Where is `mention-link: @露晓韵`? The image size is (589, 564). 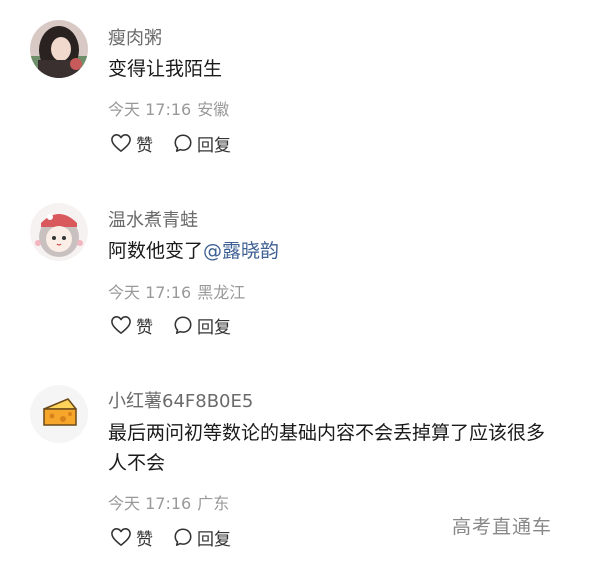 mention-link: @露晓韵 is located at coordinates (241, 251).